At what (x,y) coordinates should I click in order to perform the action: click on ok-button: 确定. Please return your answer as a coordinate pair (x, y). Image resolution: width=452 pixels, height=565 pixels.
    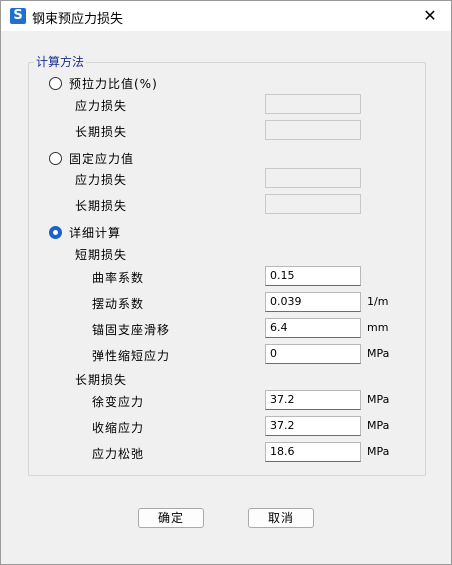
    Looking at the image, I should click on (171, 518).